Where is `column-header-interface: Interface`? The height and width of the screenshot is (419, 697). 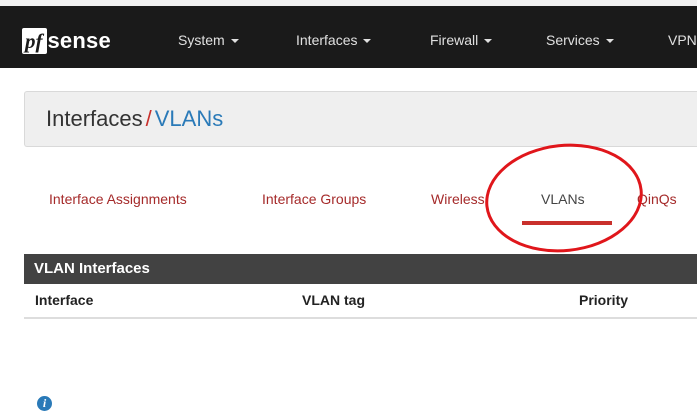
column-header-interface: Interface is located at coordinates (64, 300).